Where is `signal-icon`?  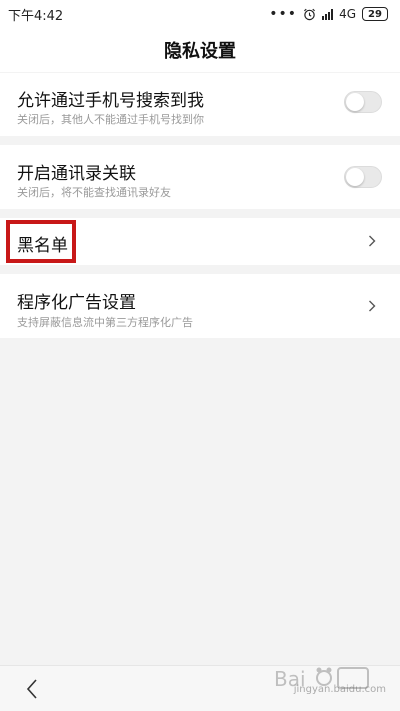 signal-icon is located at coordinates (328, 14).